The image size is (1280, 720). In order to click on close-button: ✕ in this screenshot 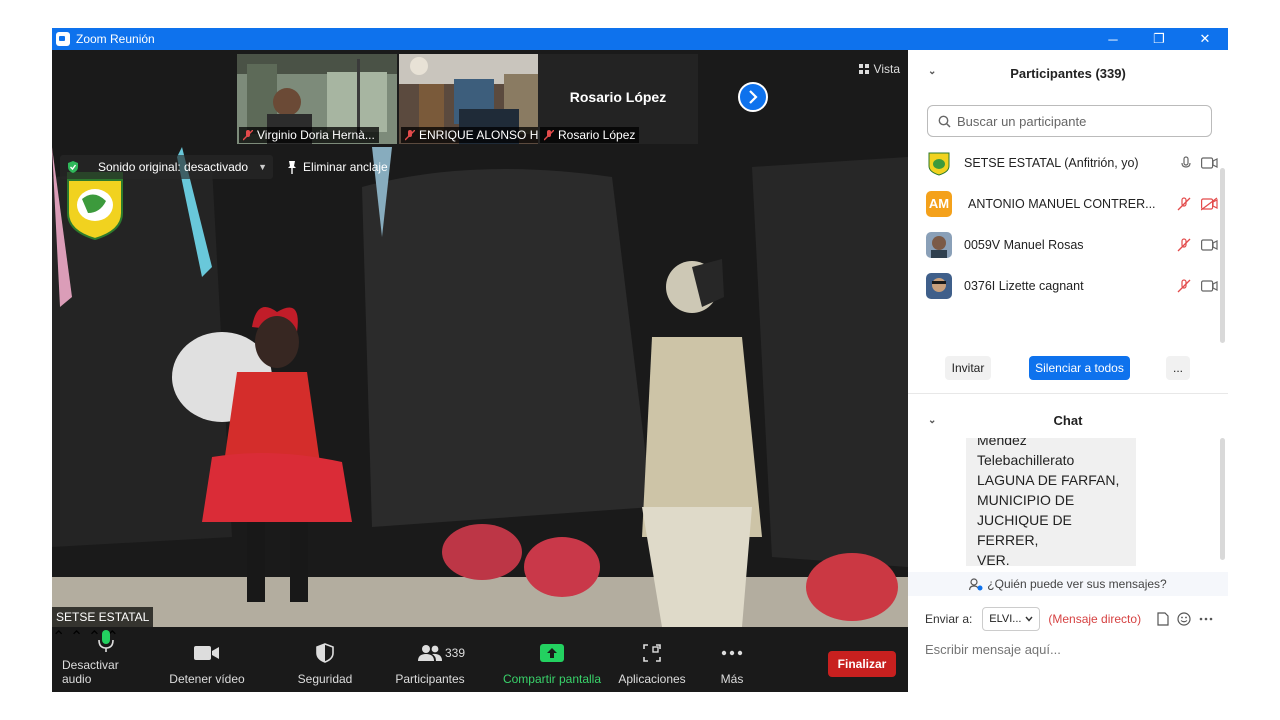, I will do `click(1205, 39)`.